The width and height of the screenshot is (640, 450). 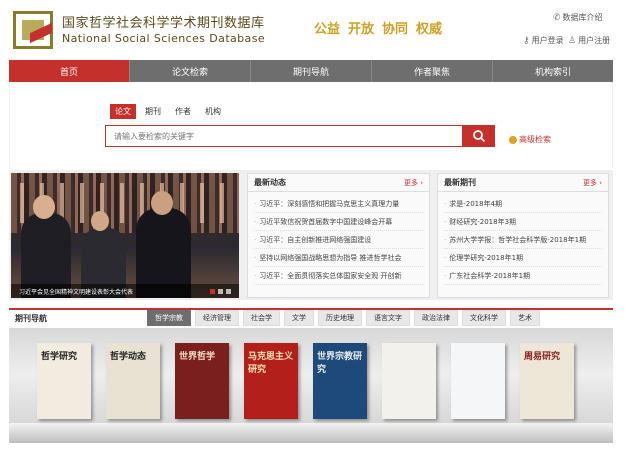 What do you see at coordinates (572, 40) in the screenshot?
I see `user-icon: ♙` at bounding box center [572, 40].